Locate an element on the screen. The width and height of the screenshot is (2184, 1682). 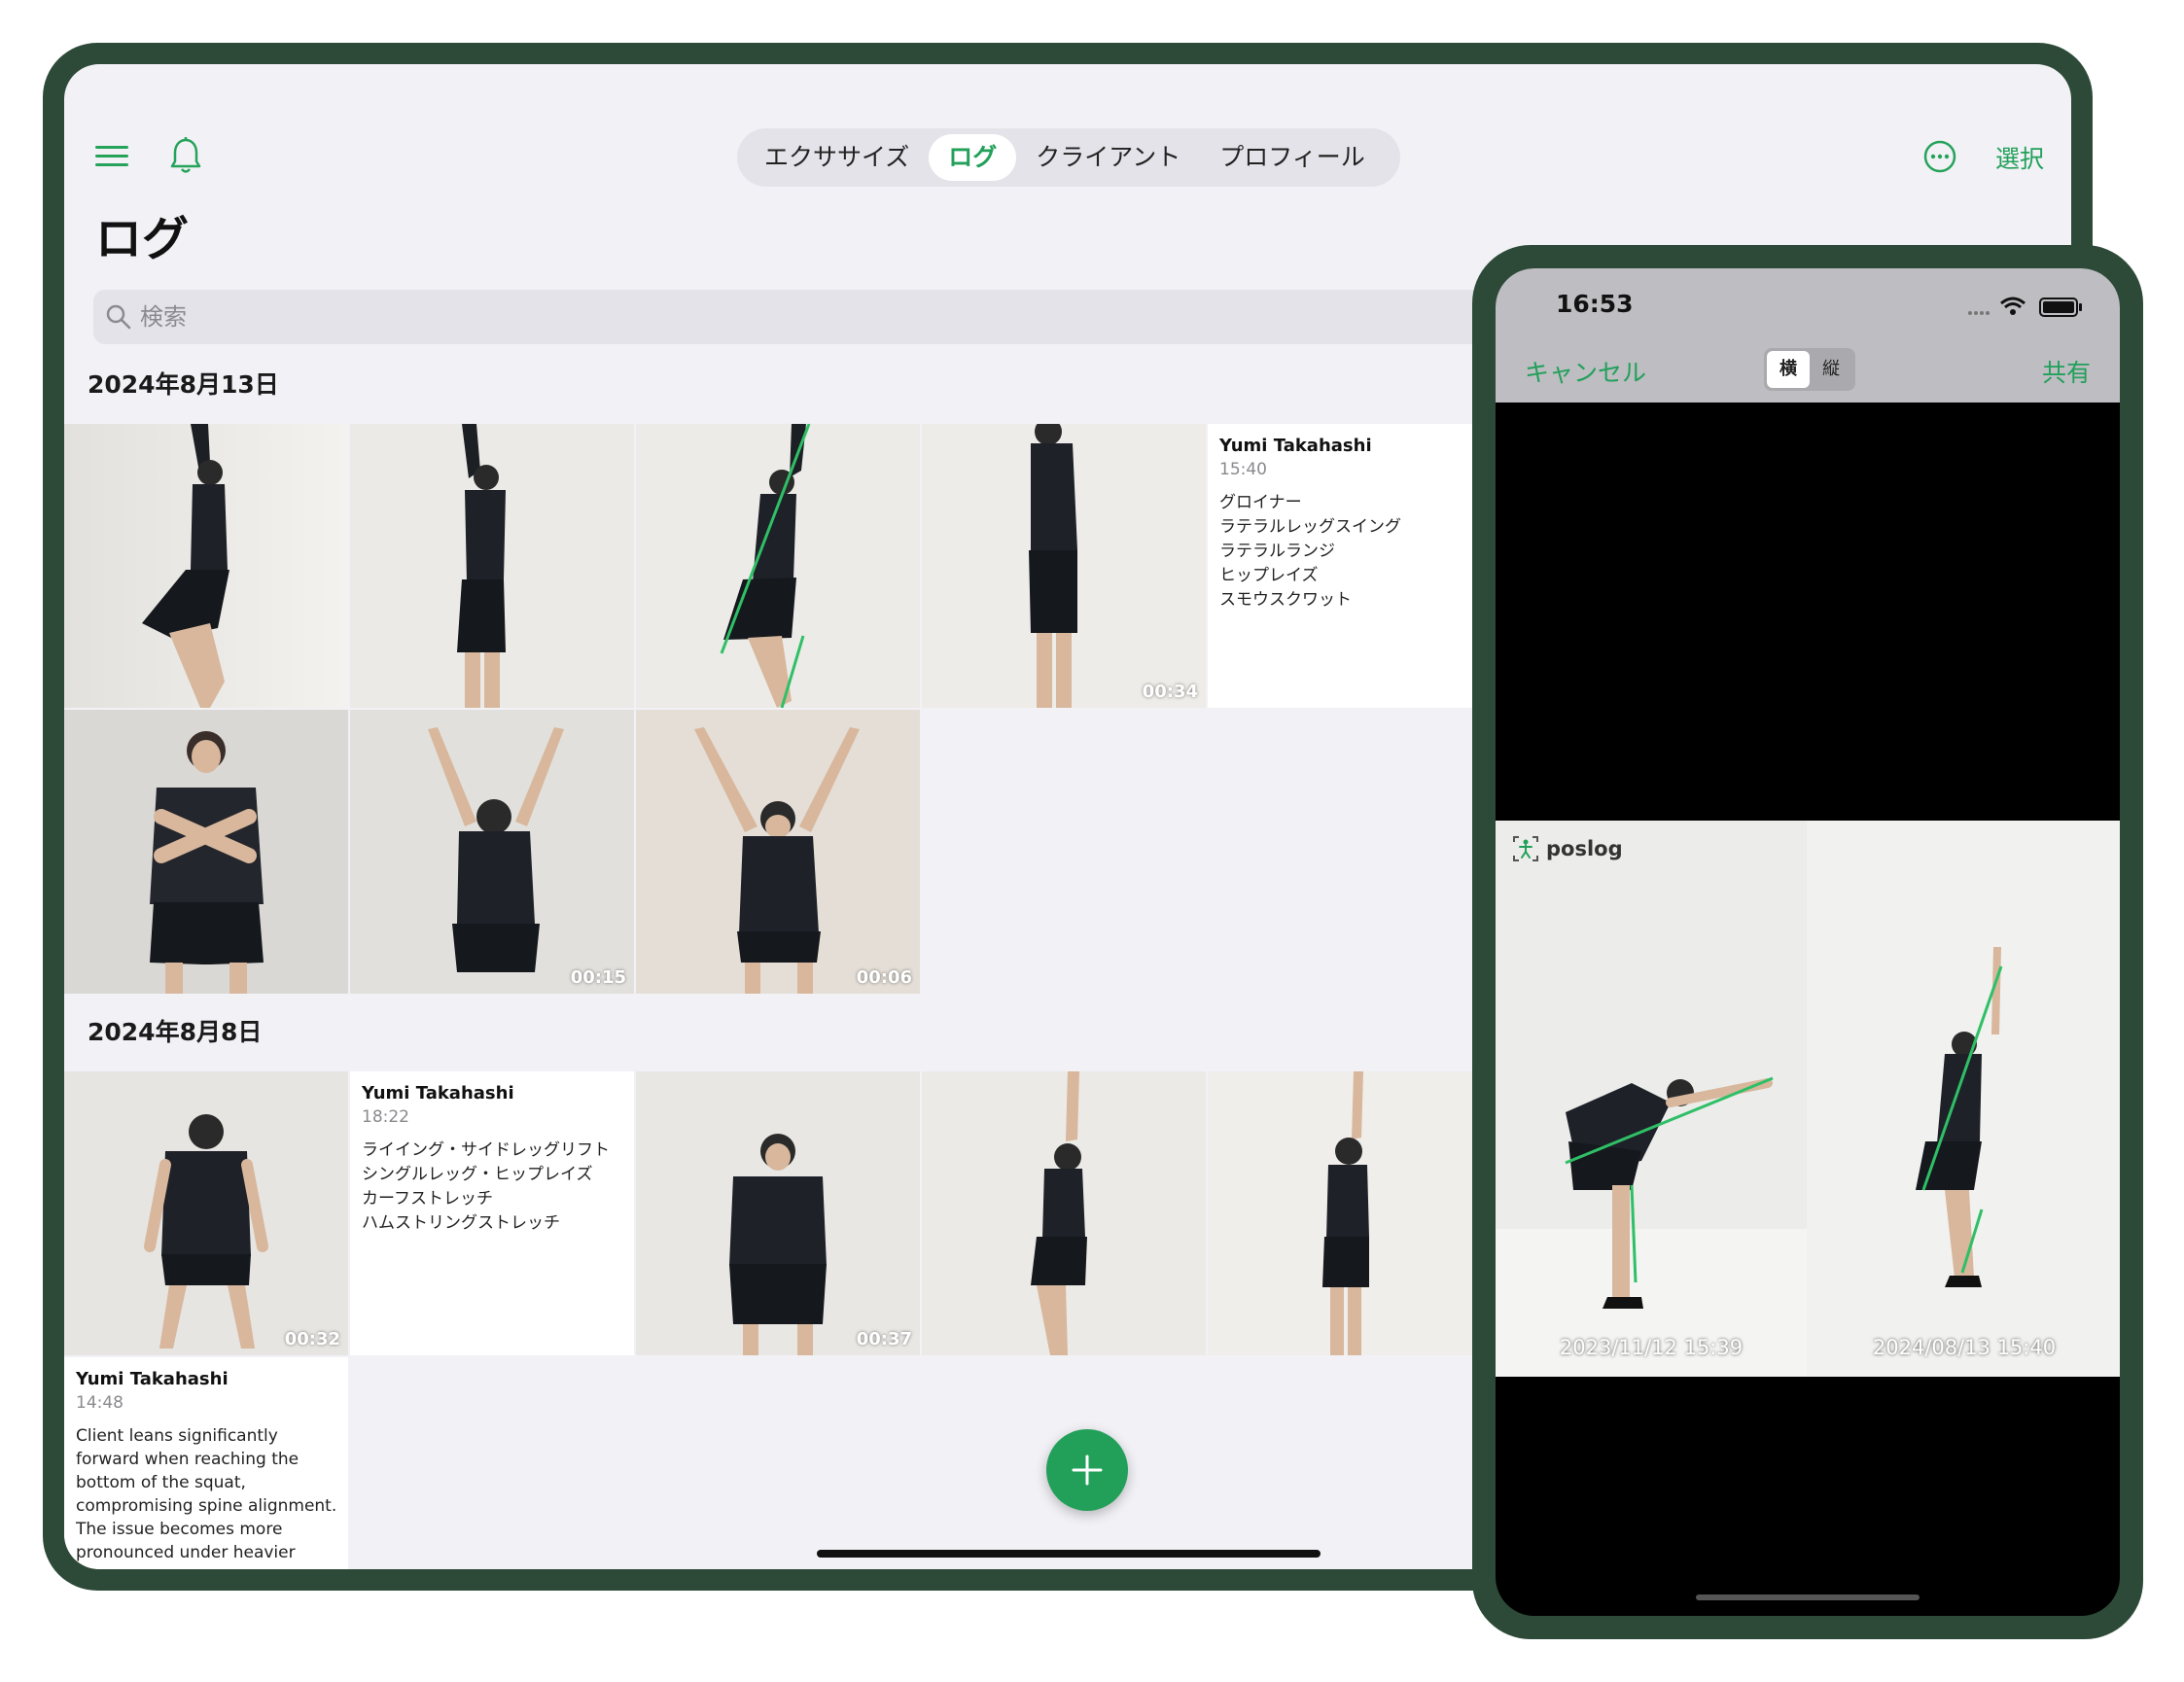
share-button: 共有 is located at coordinates (2066, 371).